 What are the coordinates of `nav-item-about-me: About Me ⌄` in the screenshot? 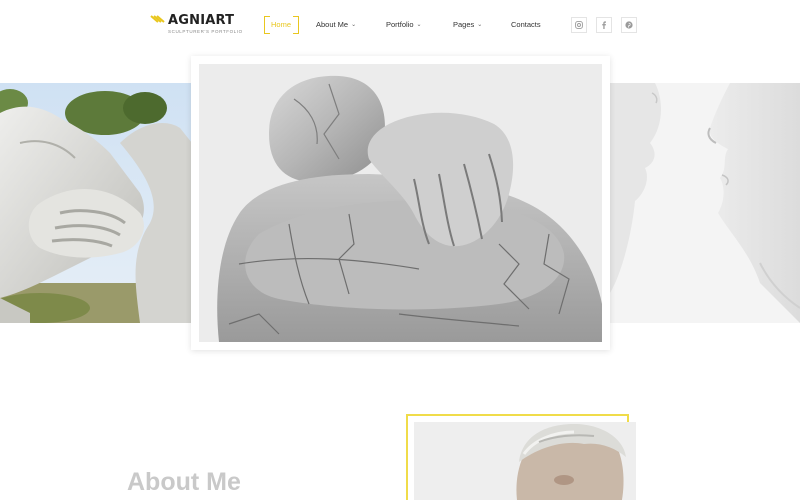 It's located at (336, 25).